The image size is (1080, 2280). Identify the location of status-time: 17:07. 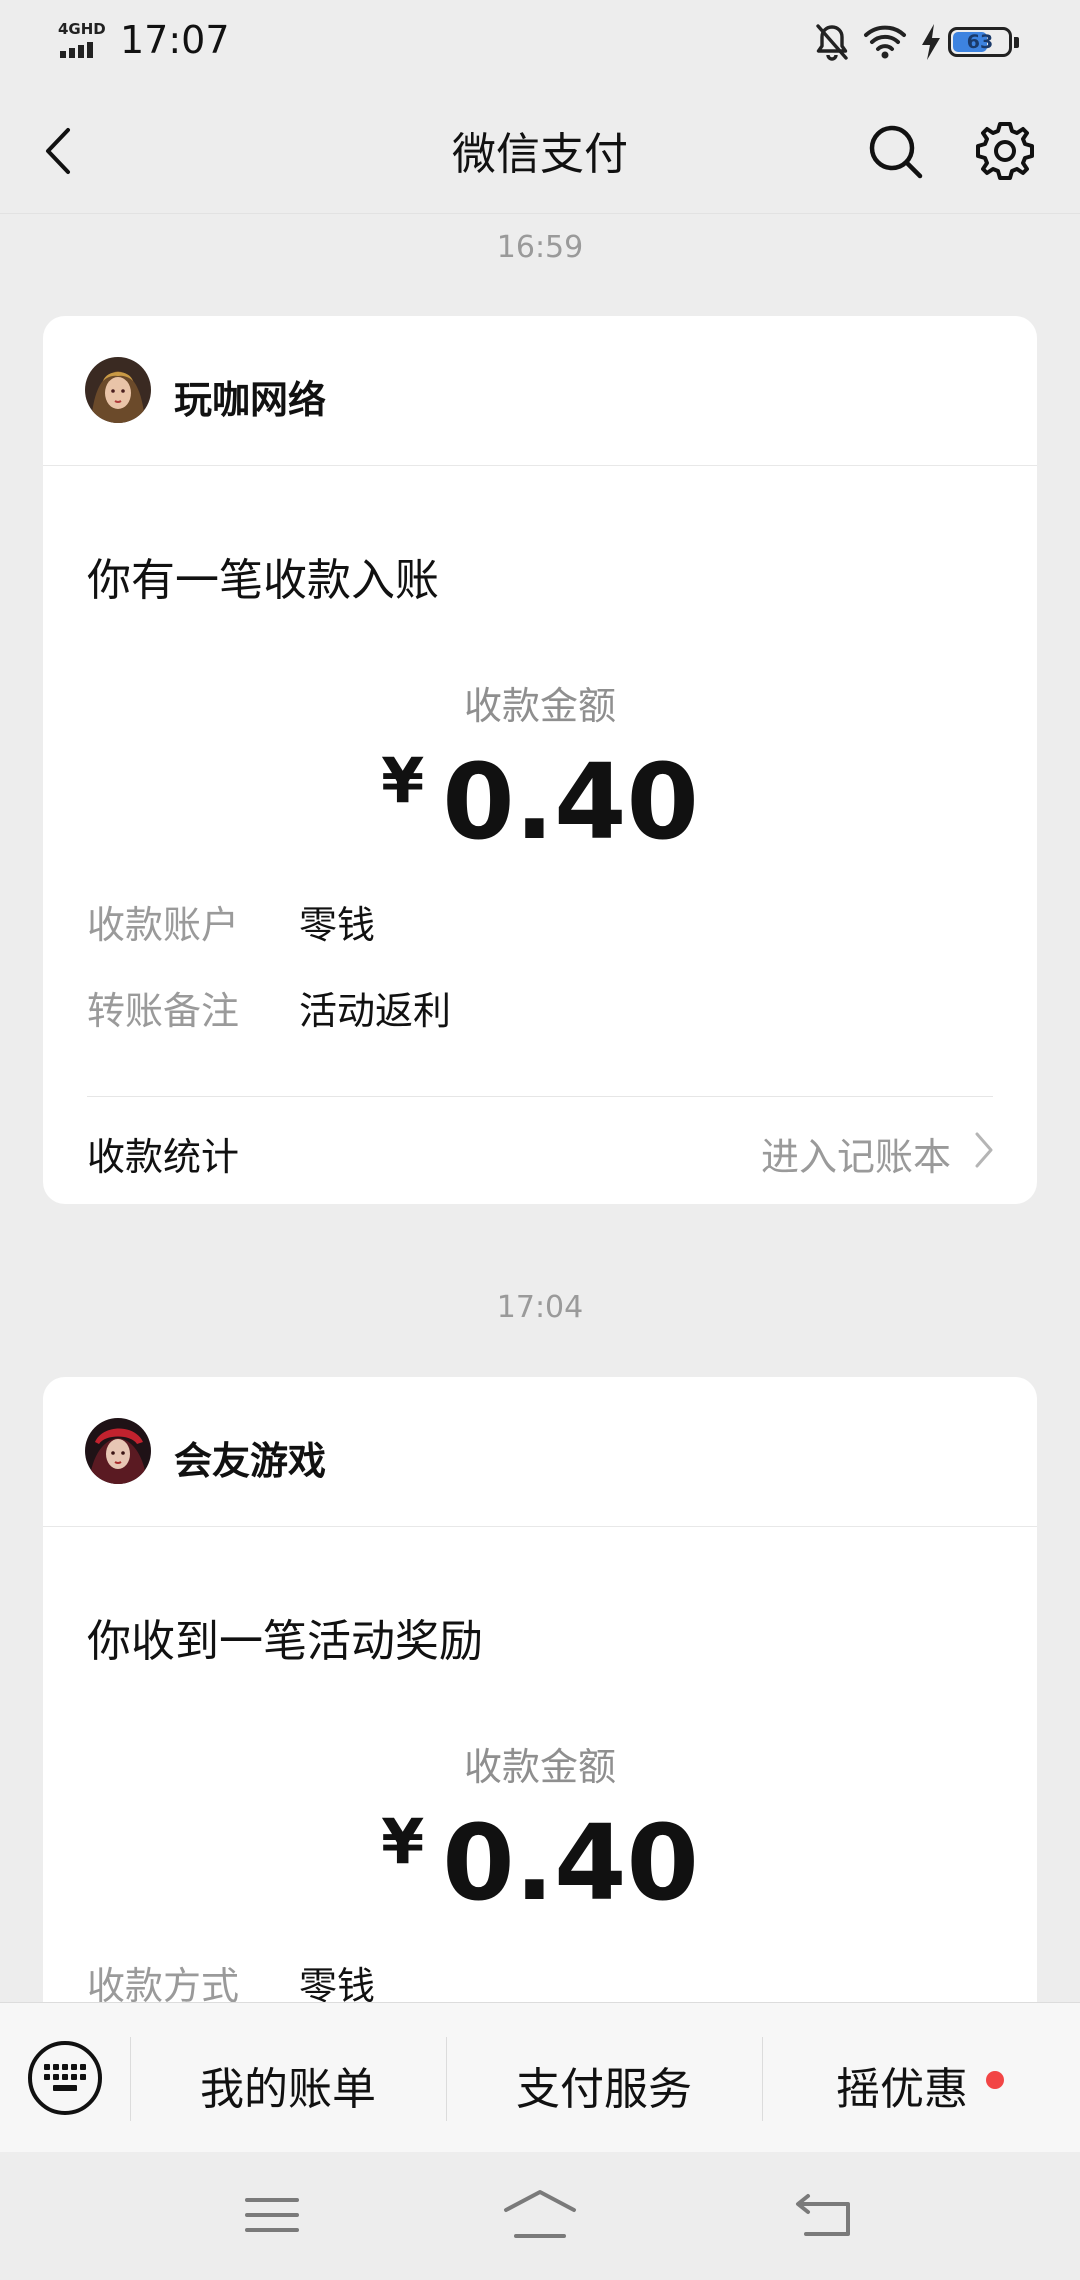
(175, 40).